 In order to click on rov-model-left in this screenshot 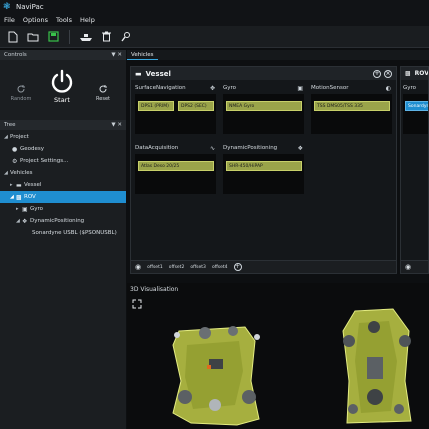, I will do `click(216, 376)`.